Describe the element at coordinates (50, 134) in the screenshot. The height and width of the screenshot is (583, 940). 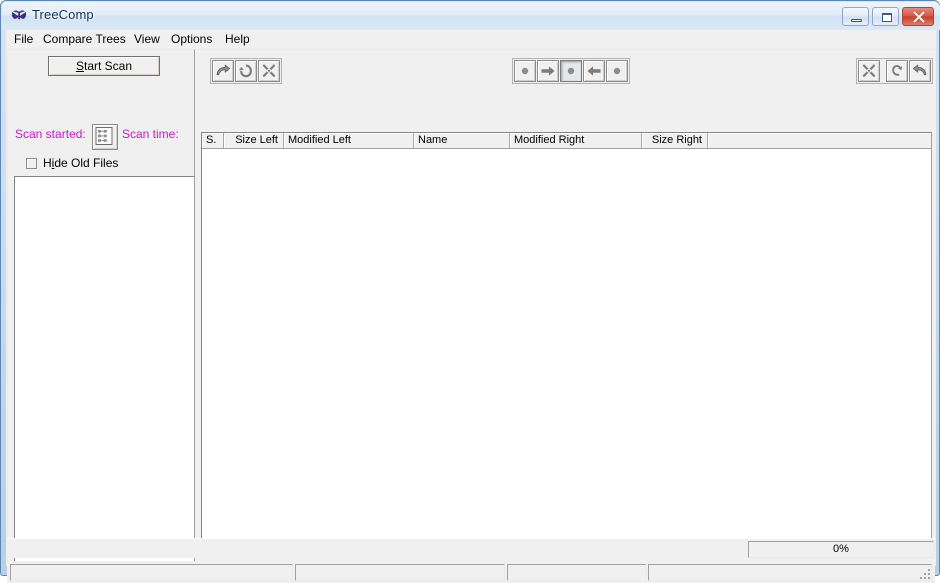
I see `scan-started-label: Scan started:` at that location.